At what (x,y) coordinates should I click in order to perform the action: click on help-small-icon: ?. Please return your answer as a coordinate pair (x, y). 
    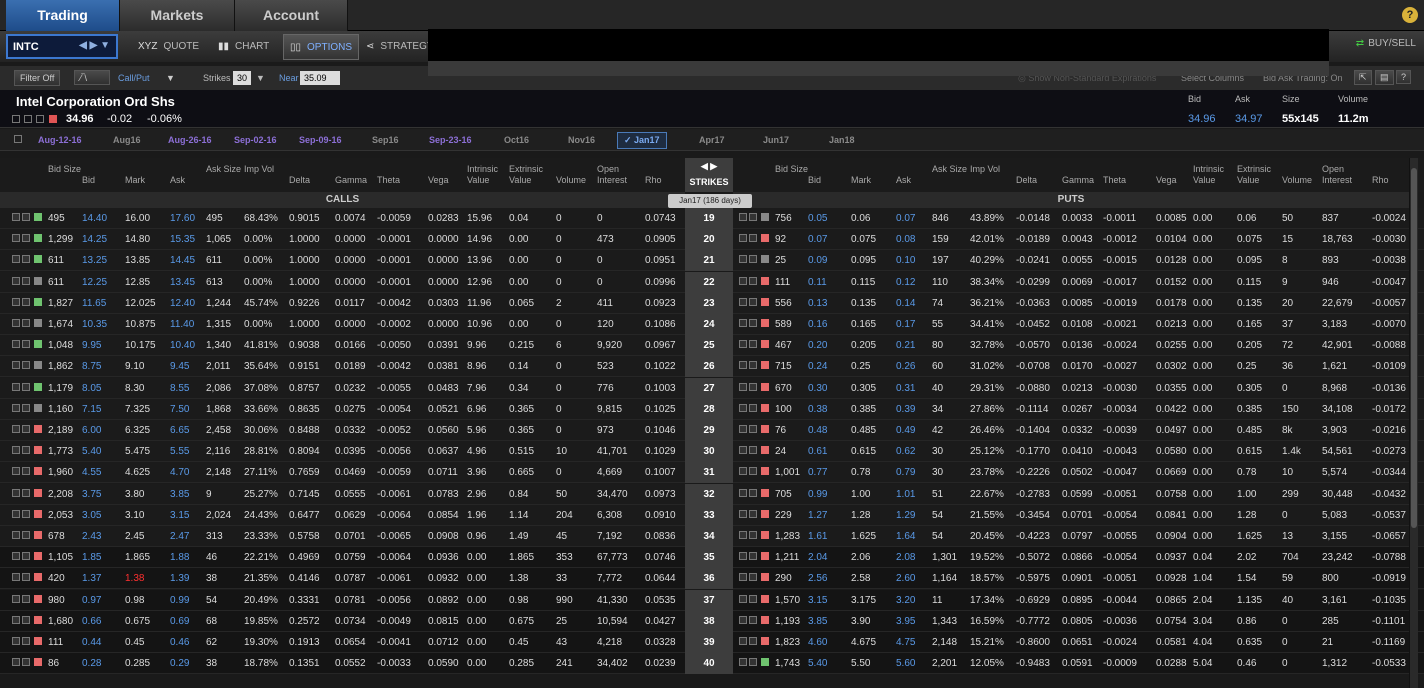
    Looking at the image, I should click on (1404, 77).